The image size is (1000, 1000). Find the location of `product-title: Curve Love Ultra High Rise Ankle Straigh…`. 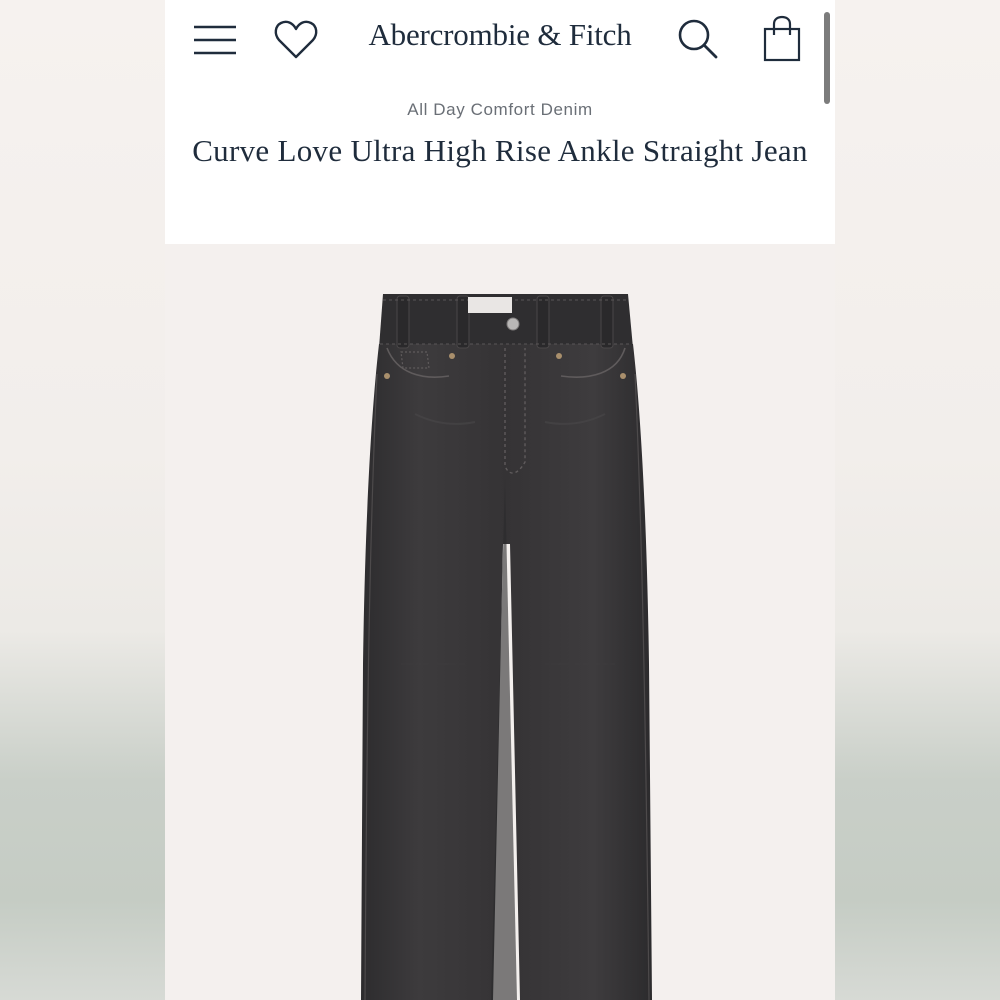

product-title: Curve Love Ultra High Rise Ankle Straigh… is located at coordinates (500, 150).